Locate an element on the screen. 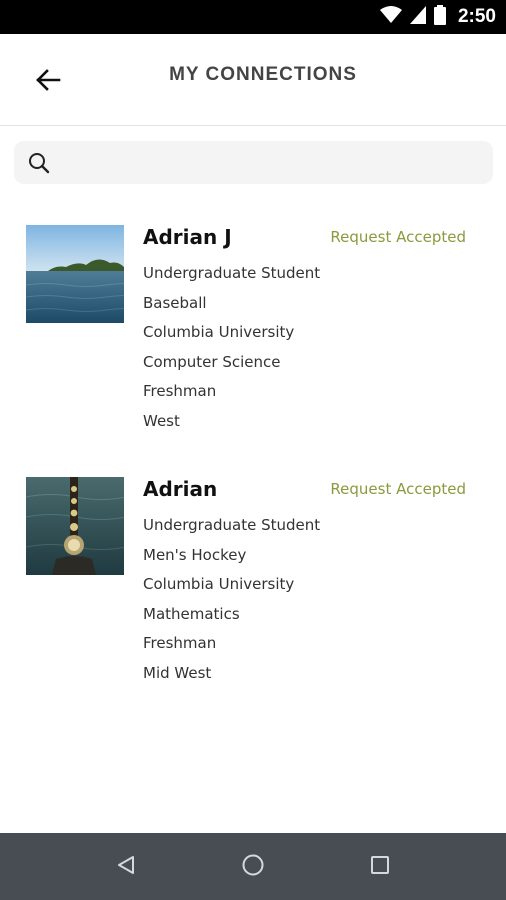 The height and width of the screenshot is (900, 506). detail-region: Mid West is located at coordinates (177, 672).